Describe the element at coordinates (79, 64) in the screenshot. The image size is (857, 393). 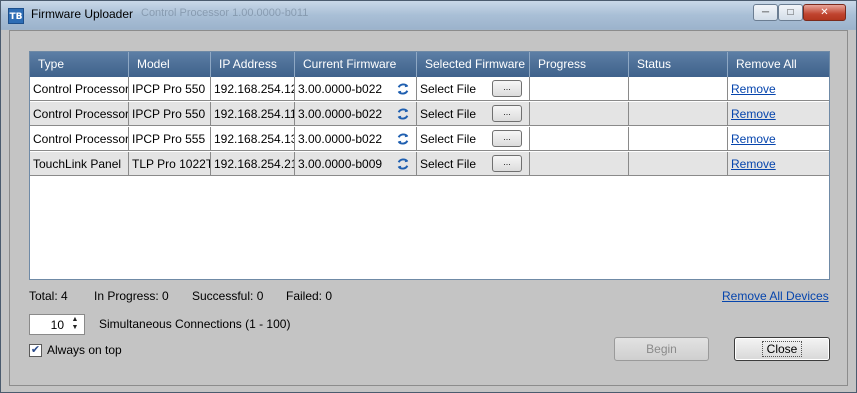
I see `header-type: Type` at that location.